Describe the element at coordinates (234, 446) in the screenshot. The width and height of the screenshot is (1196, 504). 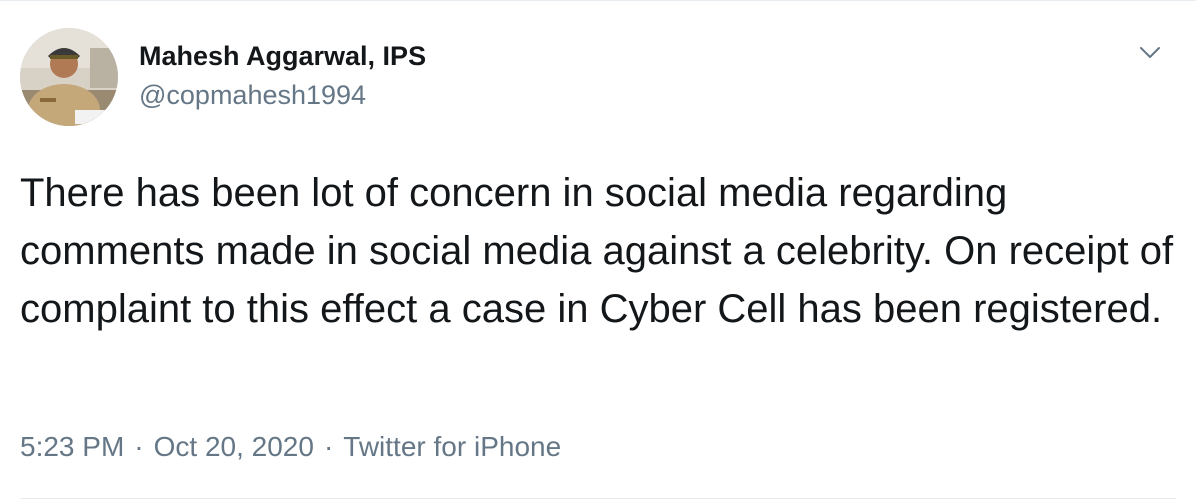
I see `tweet-date: Oct 20, 2020` at that location.